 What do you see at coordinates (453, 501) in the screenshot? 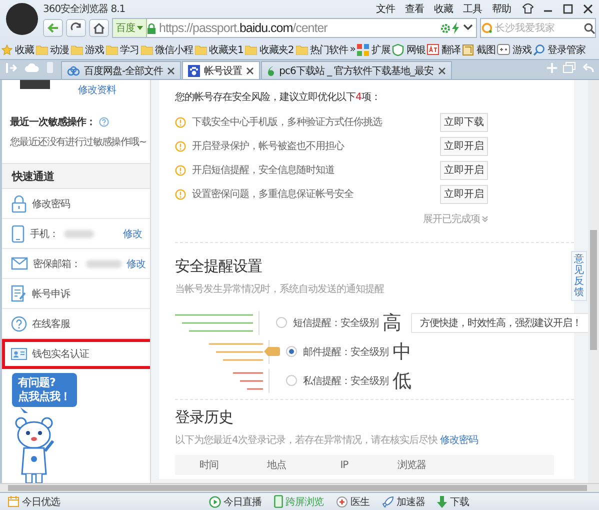
I see `status-item: 下载` at bounding box center [453, 501].